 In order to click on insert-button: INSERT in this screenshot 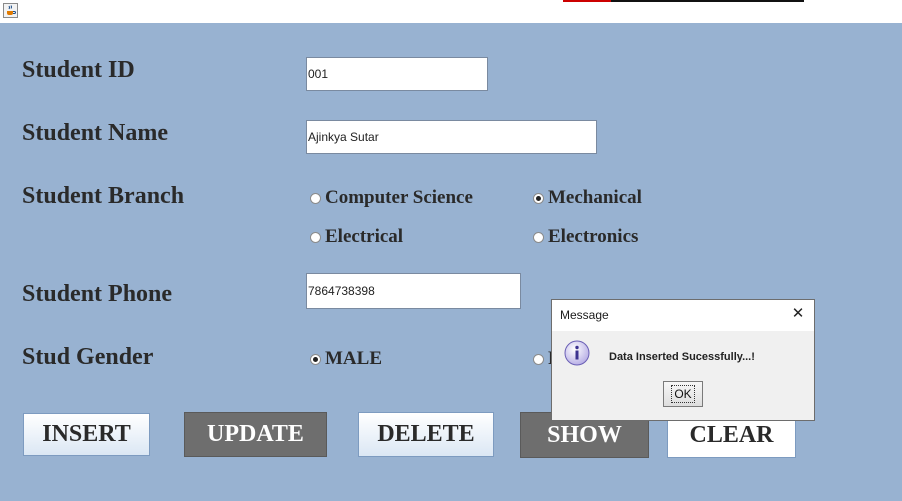, I will do `click(86, 434)`.